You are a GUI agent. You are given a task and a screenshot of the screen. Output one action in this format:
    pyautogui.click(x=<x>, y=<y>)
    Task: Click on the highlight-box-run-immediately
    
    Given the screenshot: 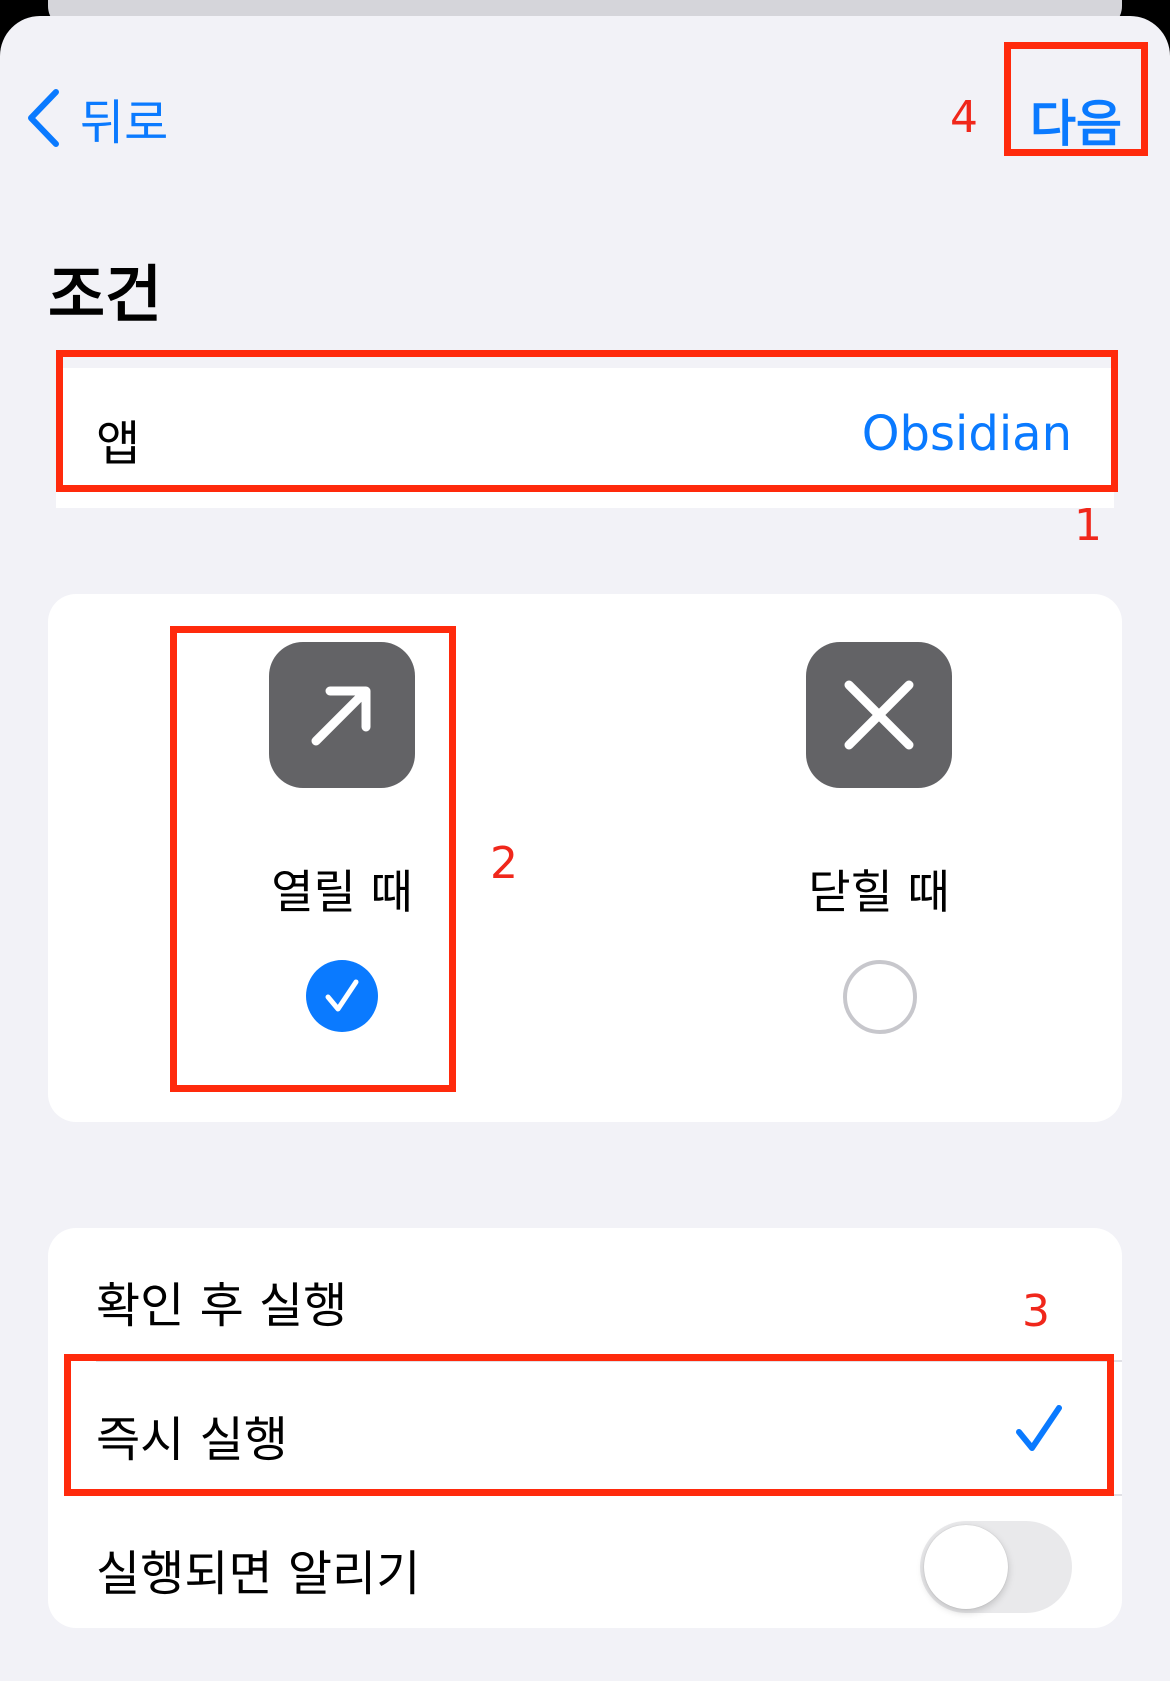 What is the action you would take?
    pyautogui.click(x=589, y=1425)
    